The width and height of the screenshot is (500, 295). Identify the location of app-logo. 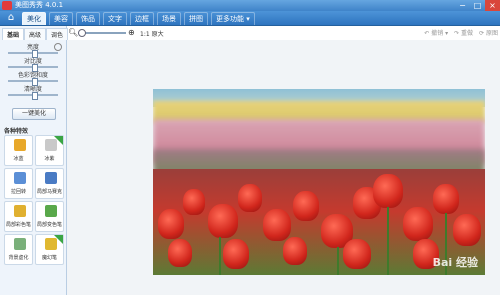
(7, 5).